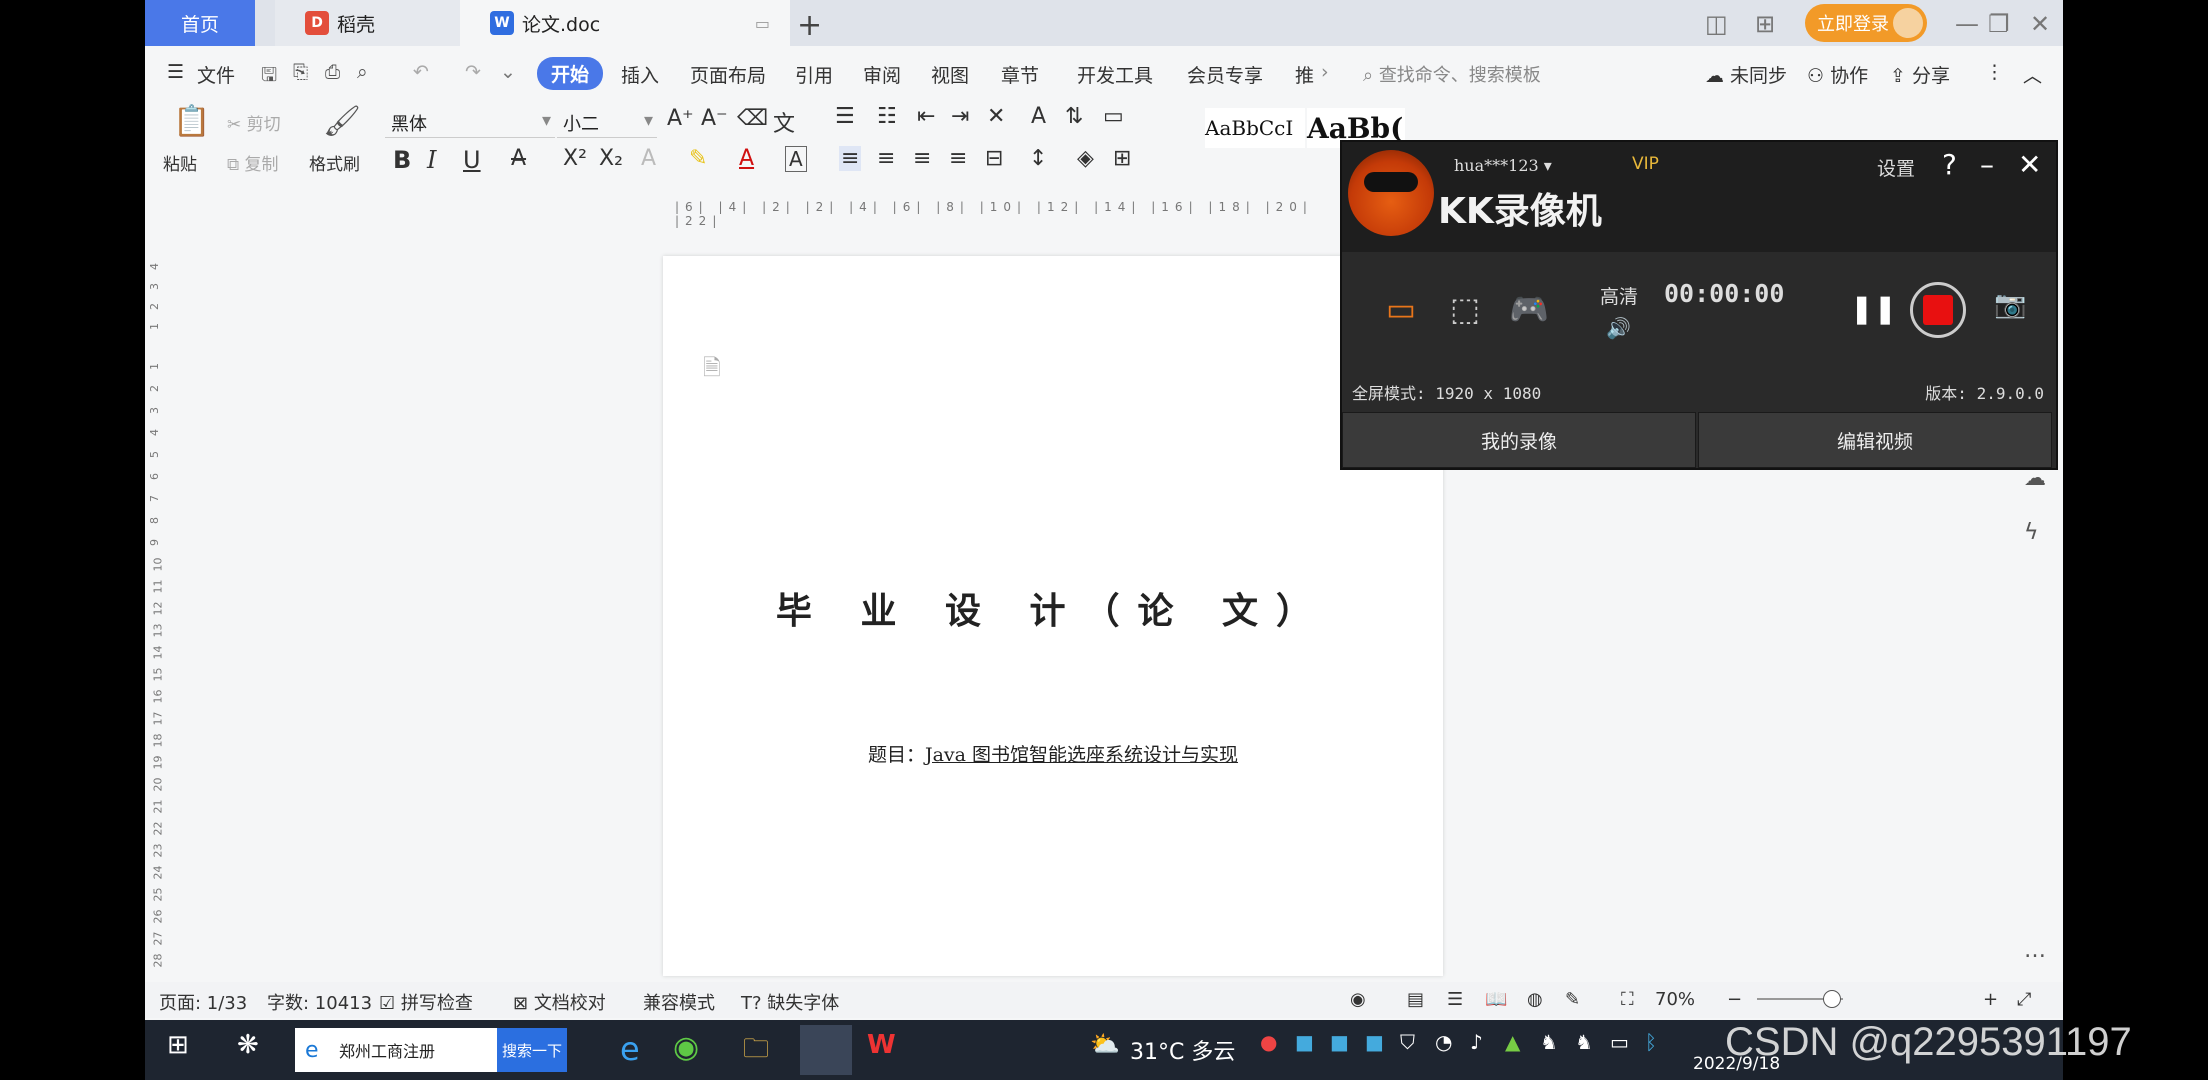 The image size is (2208, 1080). I want to click on tab-view: 视图, so click(950, 74).